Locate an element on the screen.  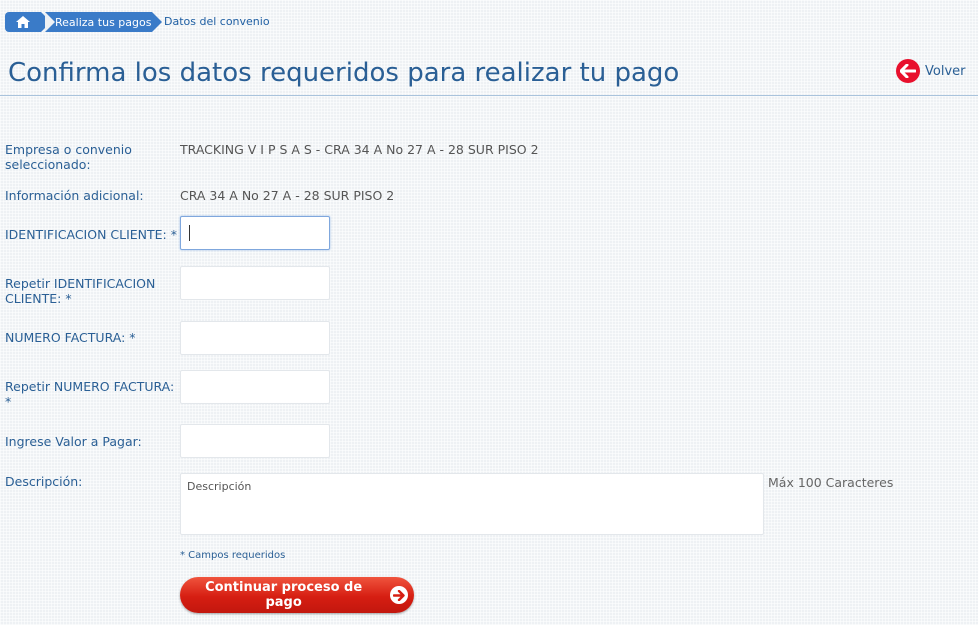
repetir-identificacion-input is located at coordinates (255, 283).